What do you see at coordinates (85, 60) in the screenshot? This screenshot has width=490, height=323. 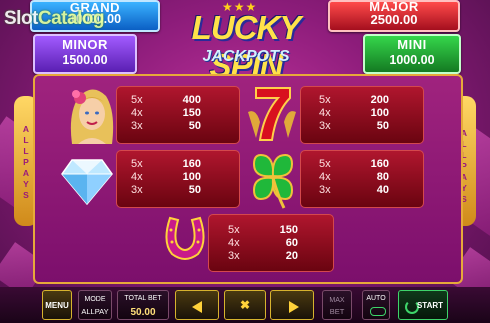 I see `minor-jackpot-value: 1500.00` at bounding box center [85, 60].